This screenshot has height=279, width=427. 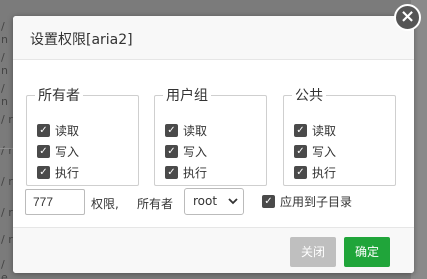 I want to click on group-read-checkbox: ✓ 读取, so click(x=186, y=130).